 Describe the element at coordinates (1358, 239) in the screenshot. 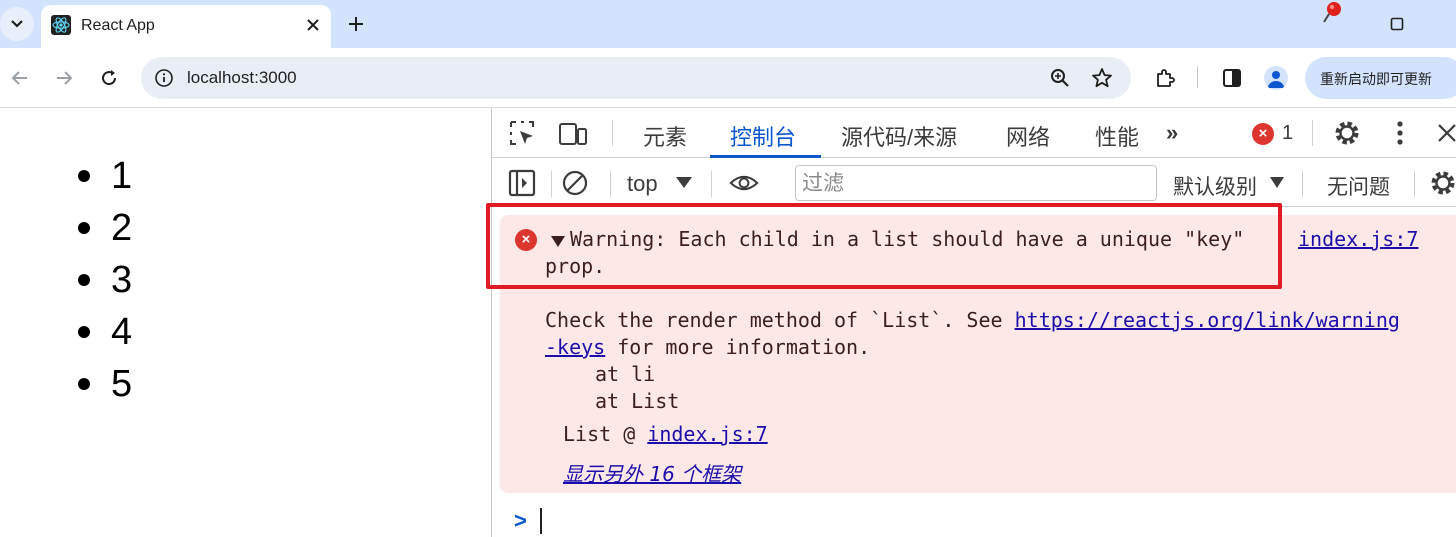

I see `source-link: index.js:7` at that location.